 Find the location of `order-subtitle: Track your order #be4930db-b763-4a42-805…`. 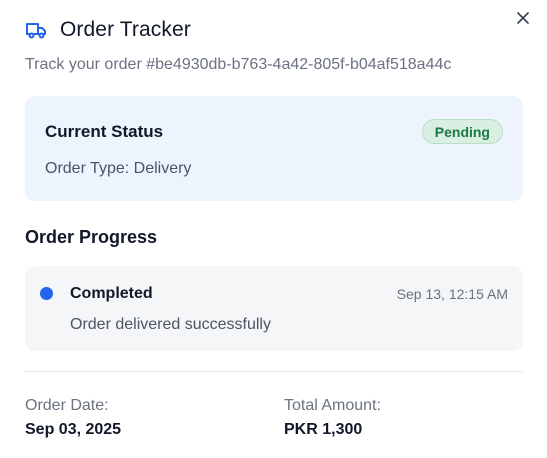

order-subtitle: Track your order #be4930db-b763-4a42-805… is located at coordinates (238, 64).